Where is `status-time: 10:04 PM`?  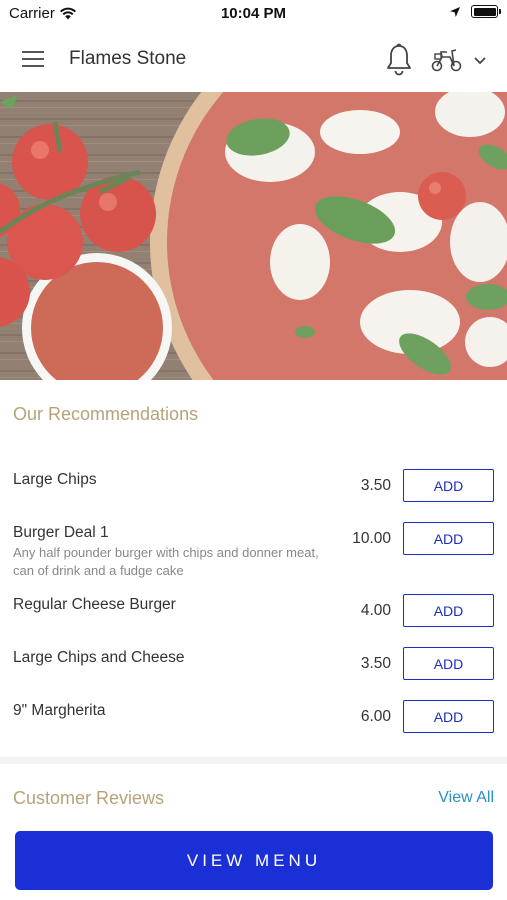 status-time: 10:04 PM is located at coordinates (253, 13).